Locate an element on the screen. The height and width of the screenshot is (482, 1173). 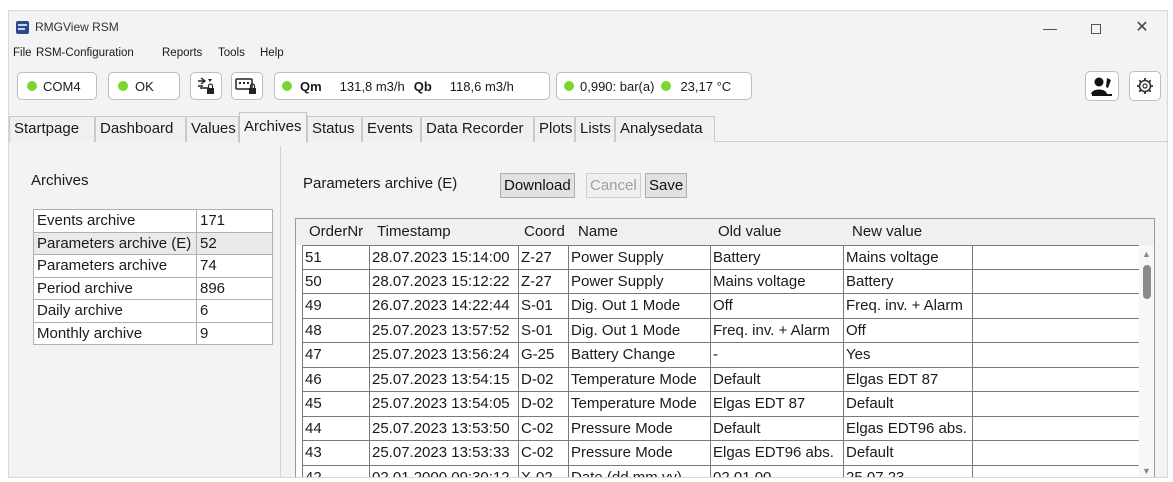
gear-icon is located at coordinates (1145, 86).